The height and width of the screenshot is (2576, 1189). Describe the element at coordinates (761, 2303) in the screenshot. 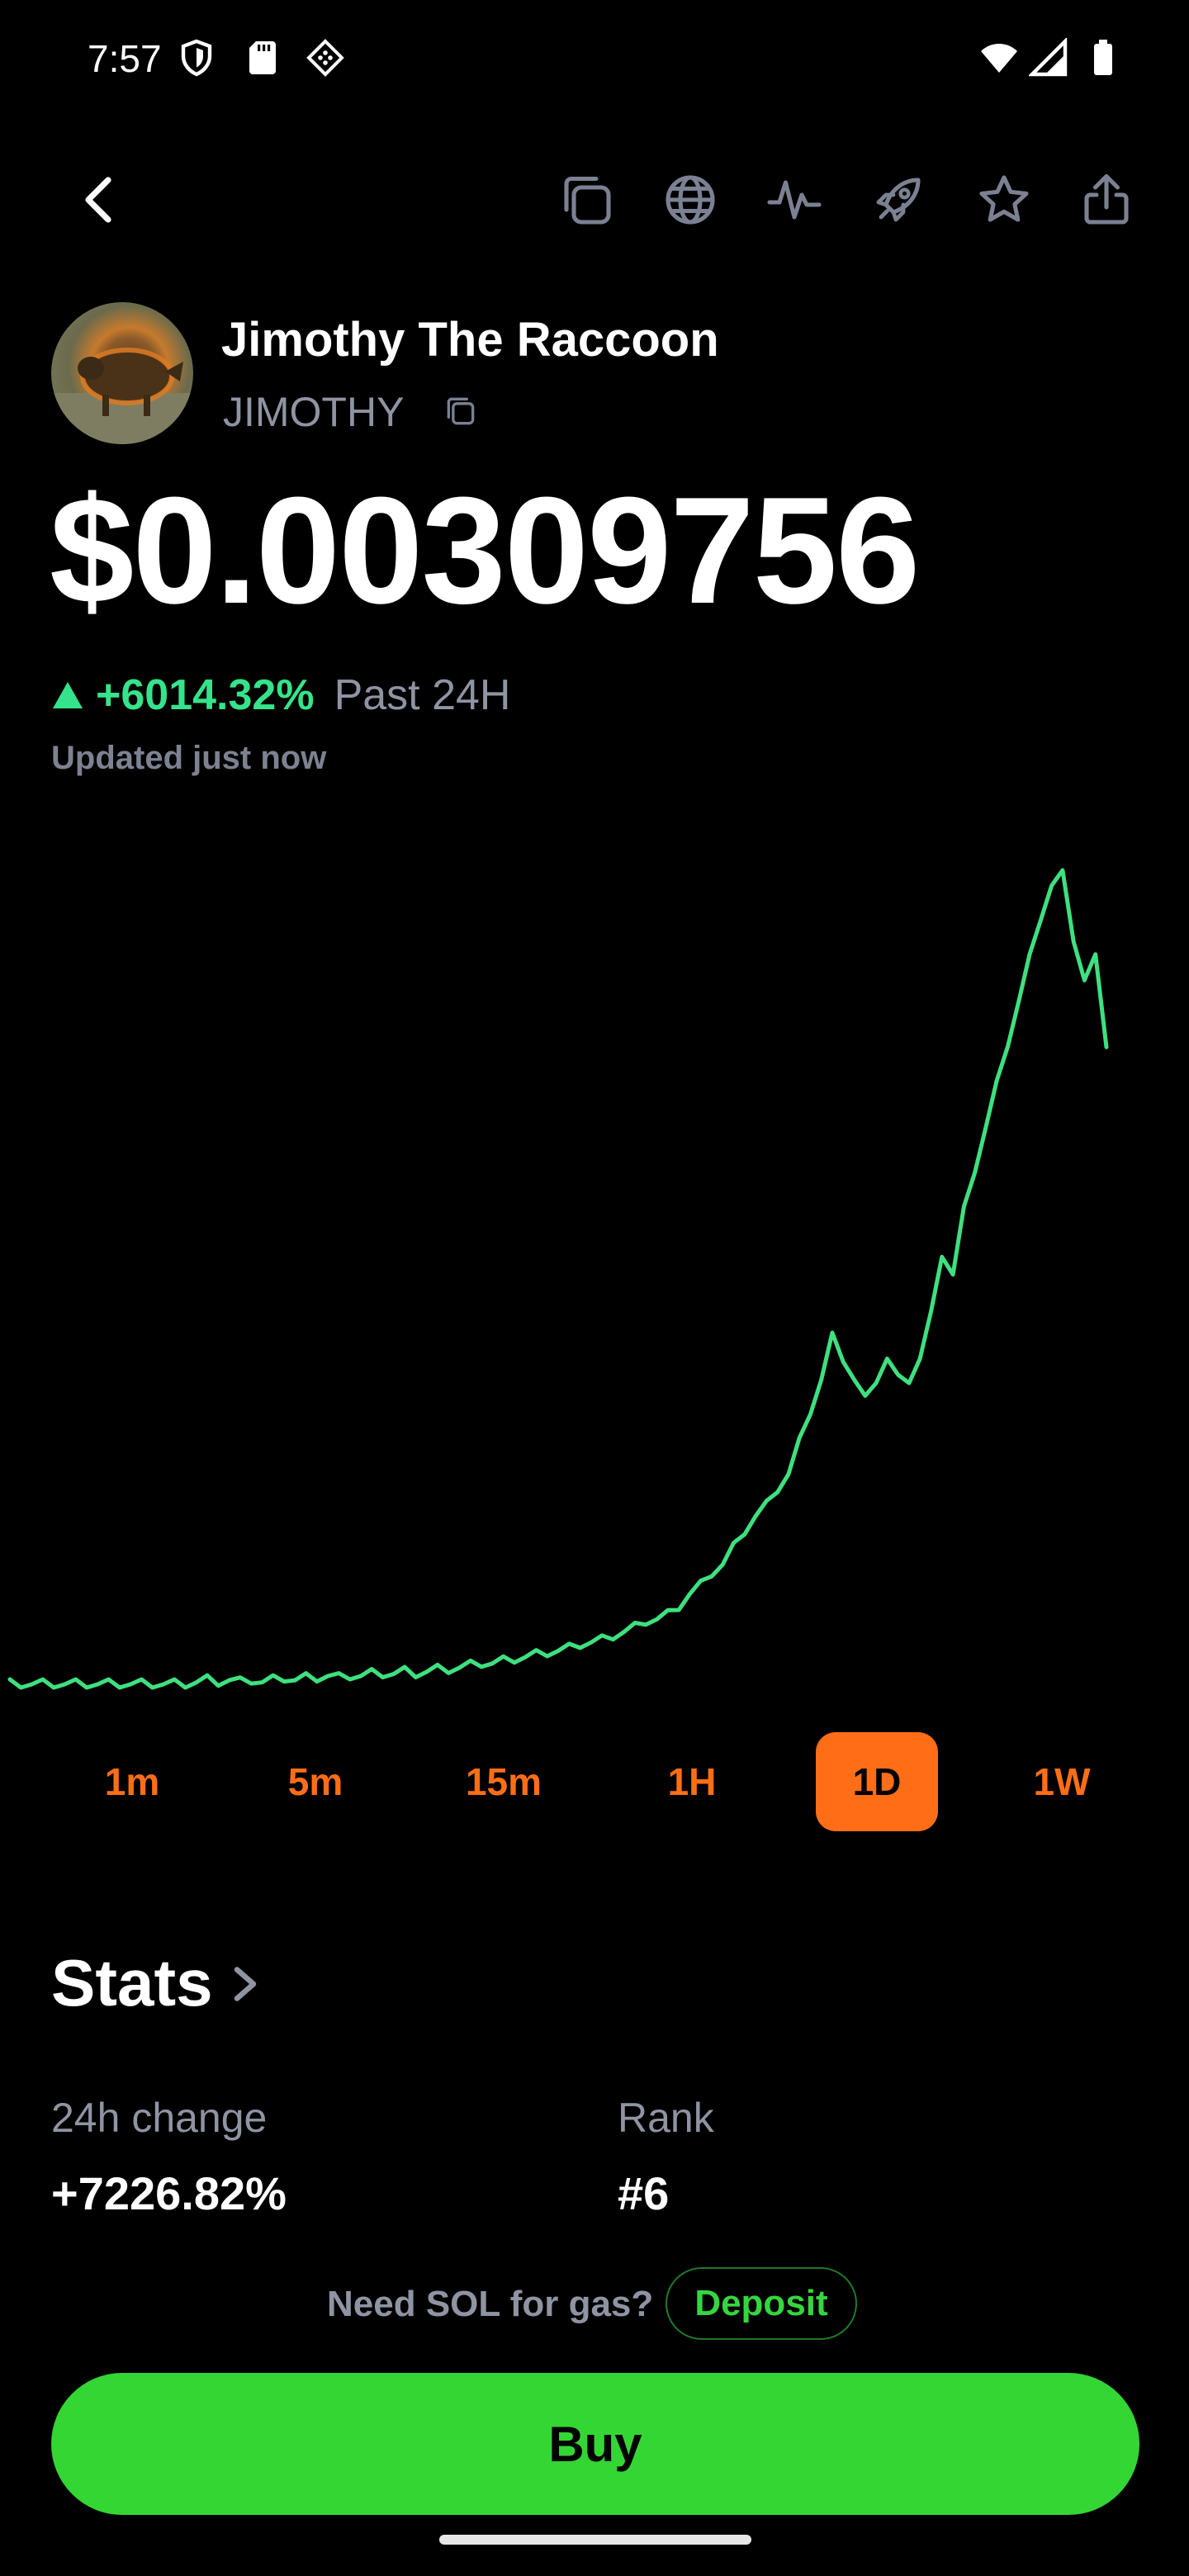

I see `deposit-button: Deposit` at that location.